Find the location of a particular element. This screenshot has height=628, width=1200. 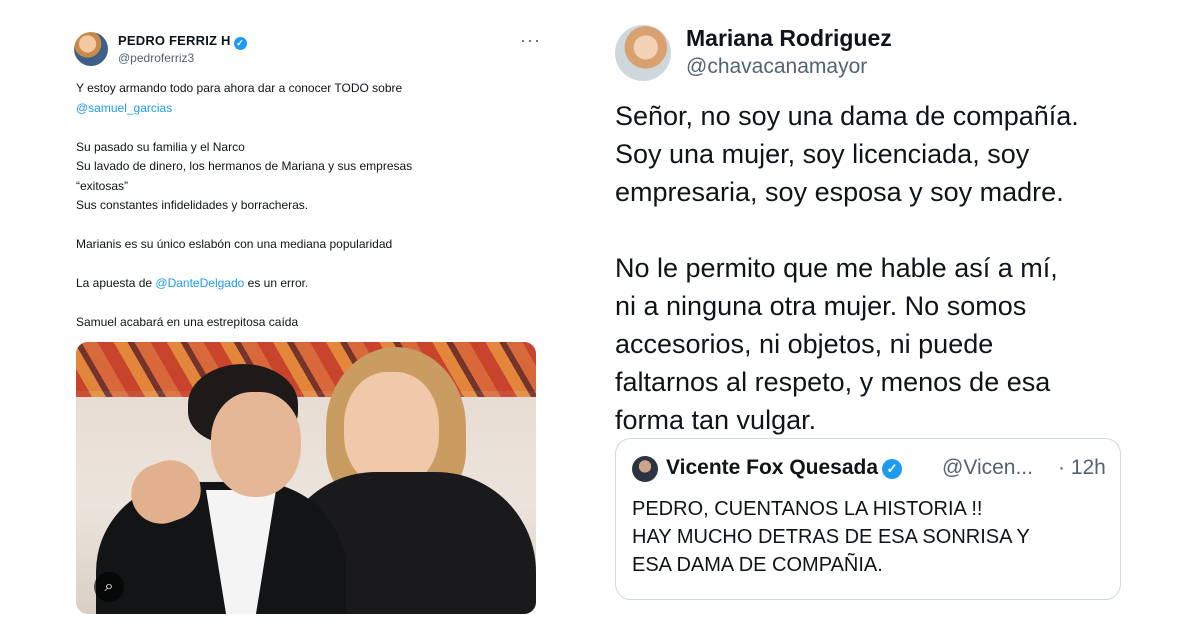

right-author-handle: @chavacanamayor is located at coordinates (776, 67).